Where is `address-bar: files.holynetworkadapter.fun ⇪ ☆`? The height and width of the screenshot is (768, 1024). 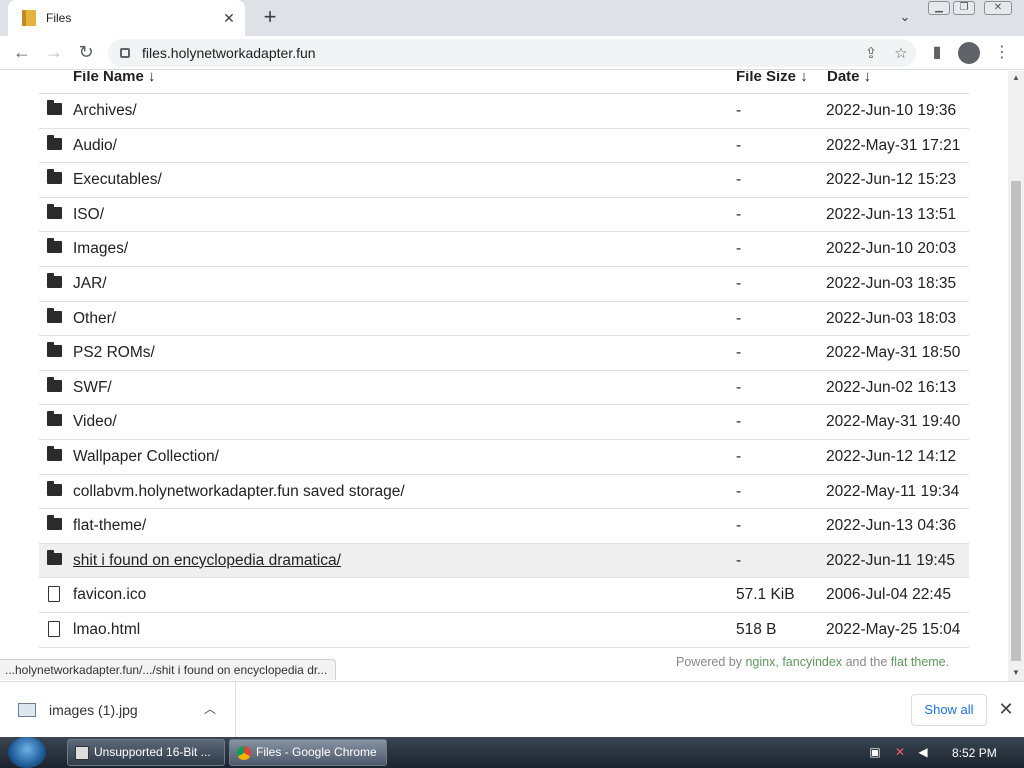 address-bar: files.holynetworkadapter.fun ⇪ ☆ is located at coordinates (512, 53).